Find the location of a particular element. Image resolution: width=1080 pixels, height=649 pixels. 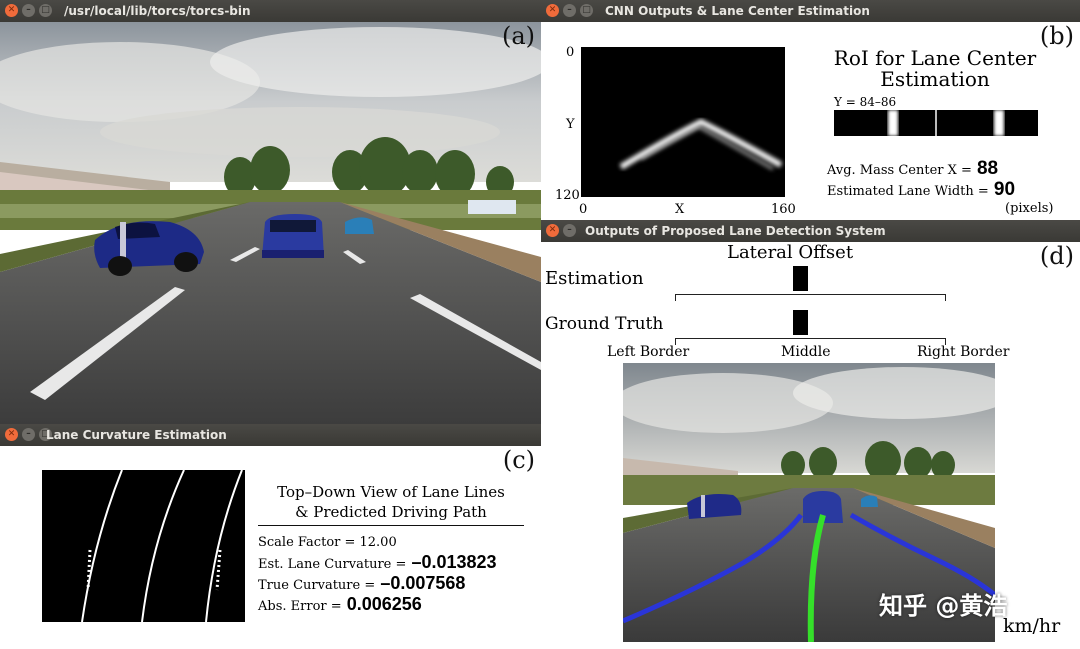

abs-error-row: Abs. Error = 0.006256 is located at coordinates (340, 604).